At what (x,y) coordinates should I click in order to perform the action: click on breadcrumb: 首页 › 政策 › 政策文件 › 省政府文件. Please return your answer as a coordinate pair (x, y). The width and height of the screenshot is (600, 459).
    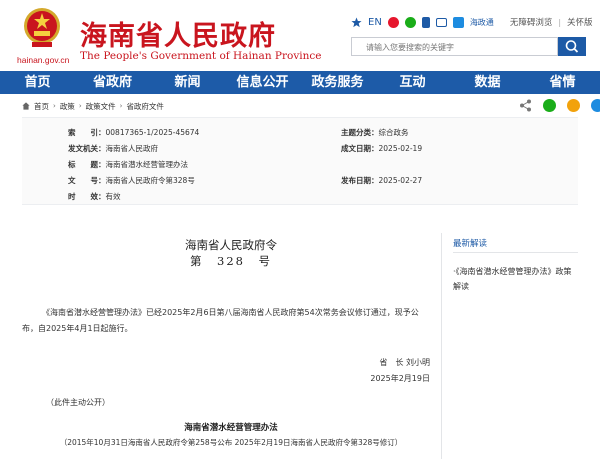
    Looking at the image, I should click on (93, 106).